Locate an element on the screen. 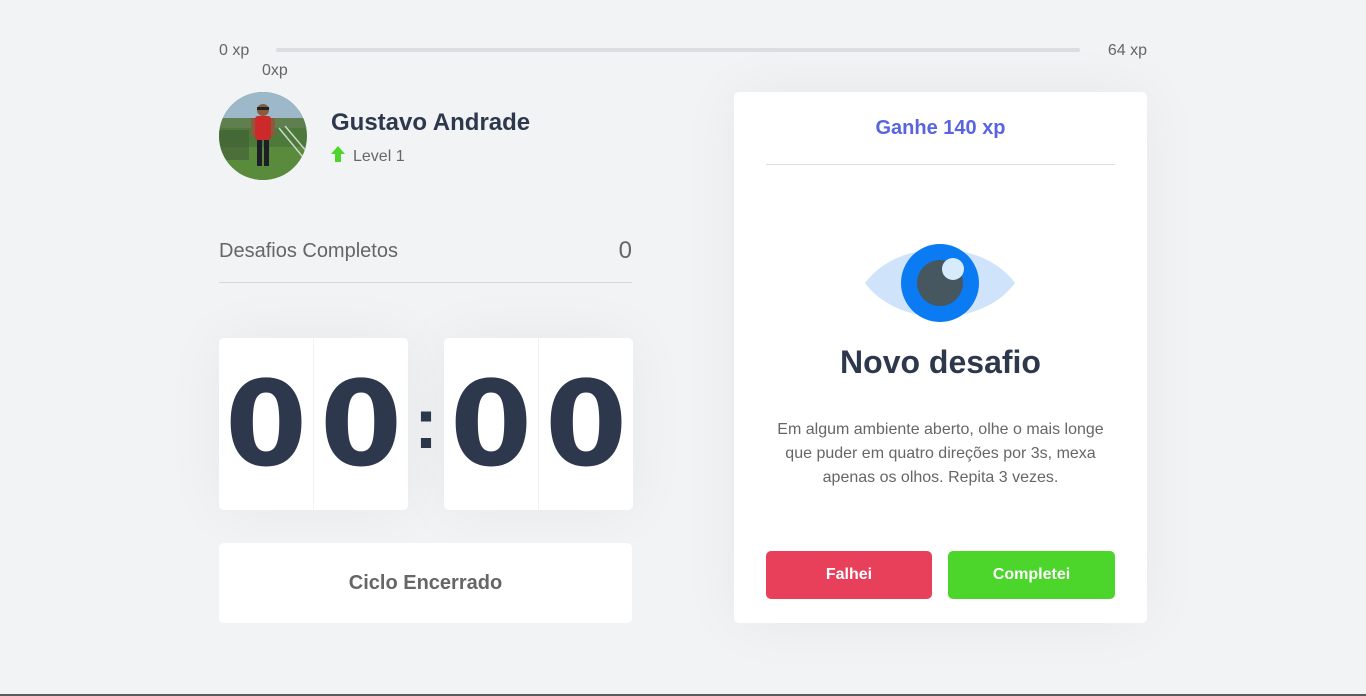  second-digit-right: 0 is located at coordinates (585, 424).